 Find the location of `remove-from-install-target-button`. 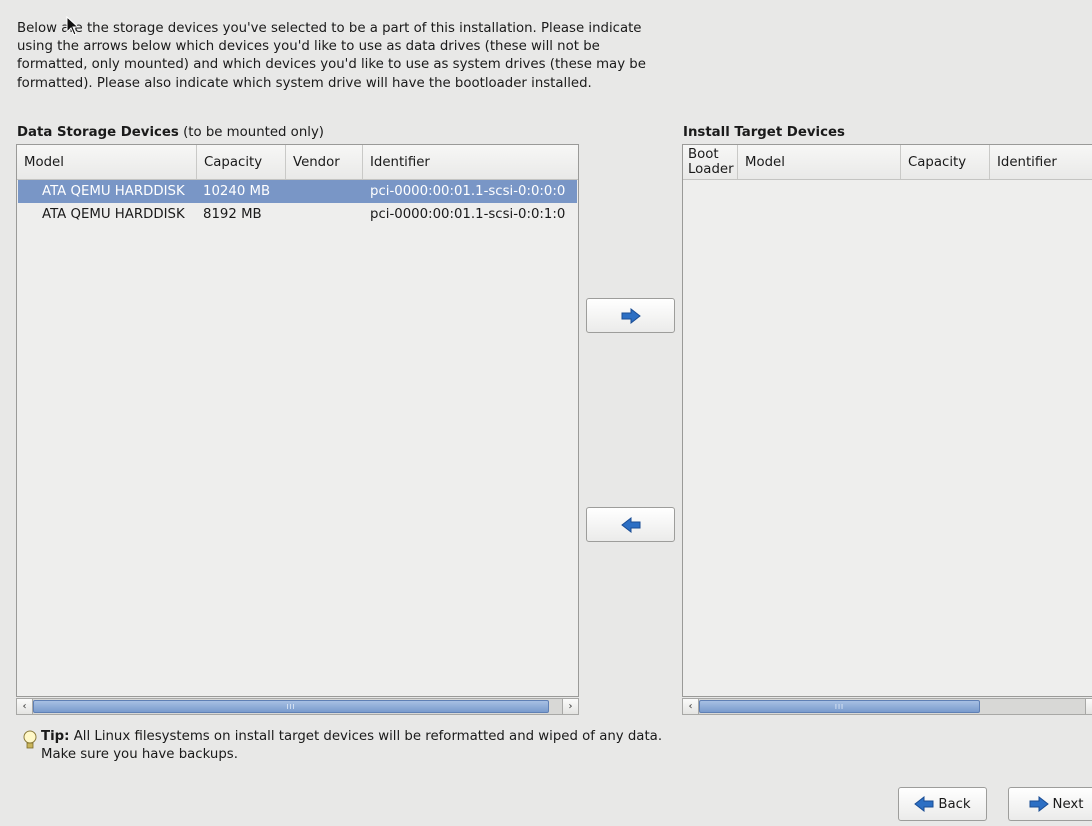

remove-from-install-target-button is located at coordinates (630, 524).